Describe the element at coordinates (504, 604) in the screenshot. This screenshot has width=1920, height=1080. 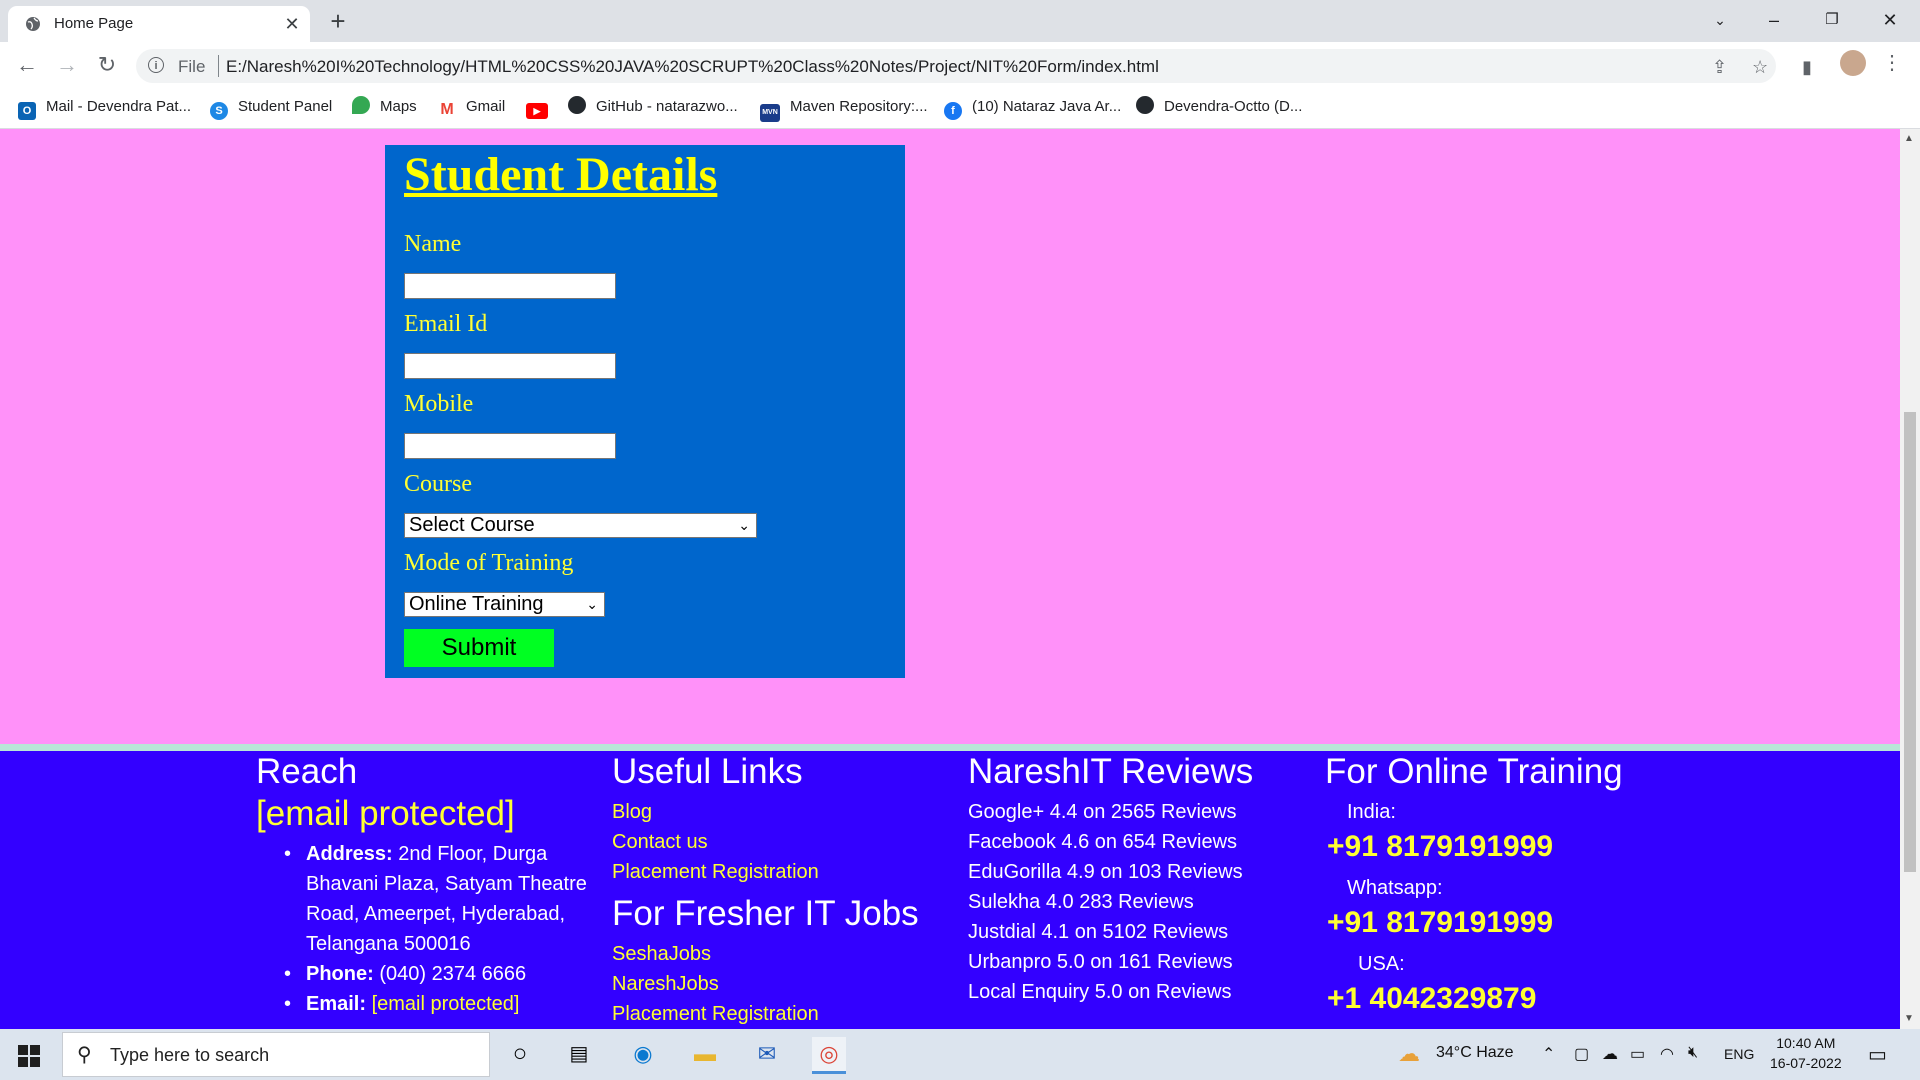
I see `mode-select: Online Training ⌄` at that location.